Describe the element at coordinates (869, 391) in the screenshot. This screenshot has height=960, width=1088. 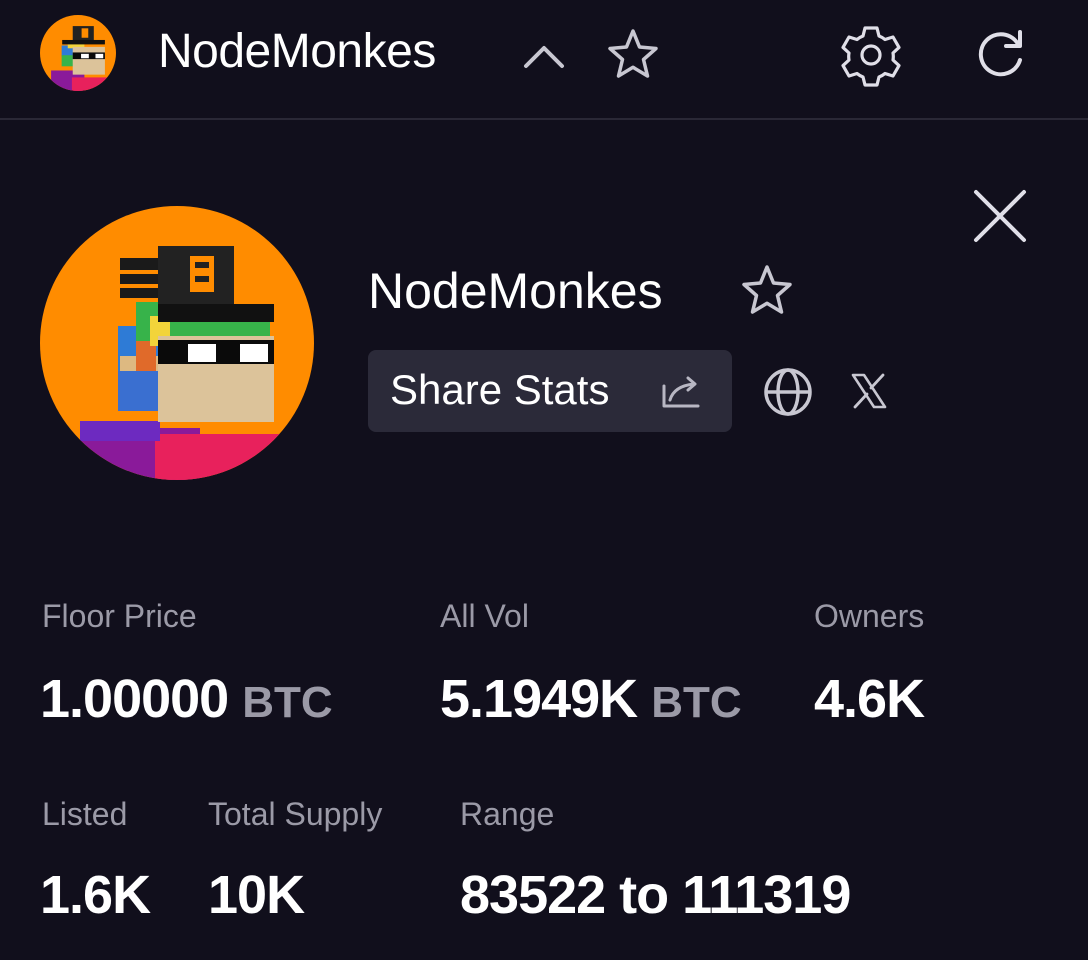
I see `x-logo-icon` at that location.